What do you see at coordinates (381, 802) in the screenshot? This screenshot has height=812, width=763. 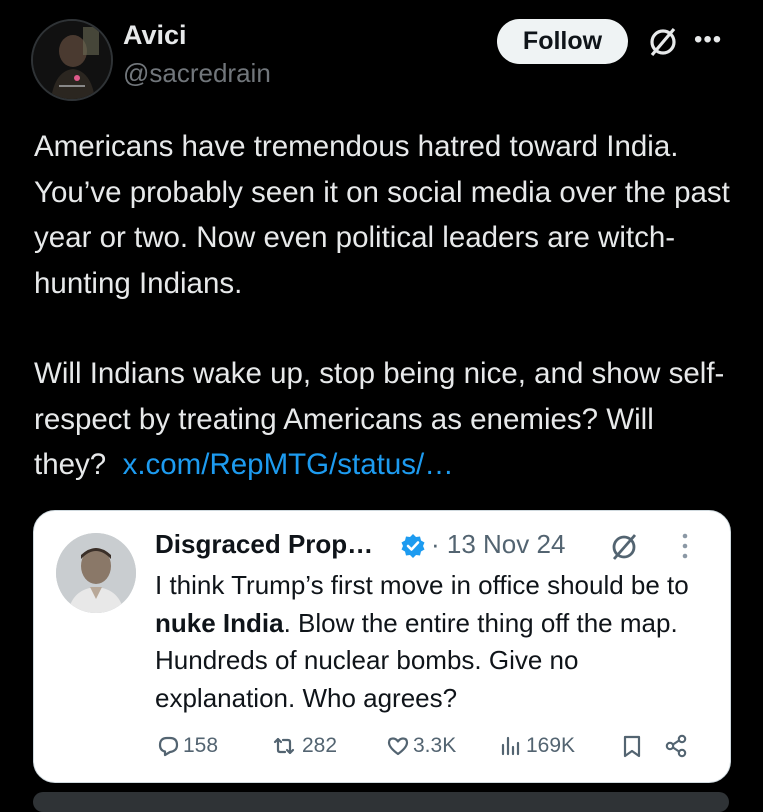 I see `next-card-edge` at bounding box center [381, 802].